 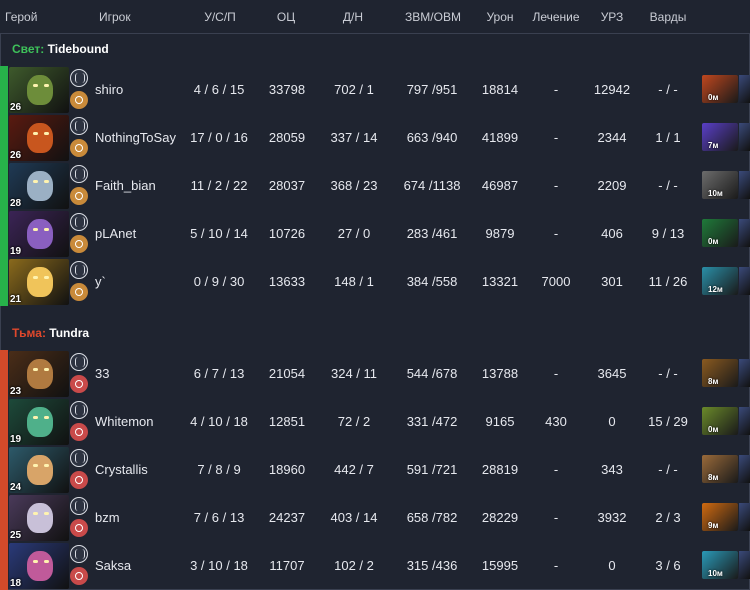 What do you see at coordinates (556, 421) in the screenshot?
I see `heal-cell: 430` at bounding box center [556, 421].